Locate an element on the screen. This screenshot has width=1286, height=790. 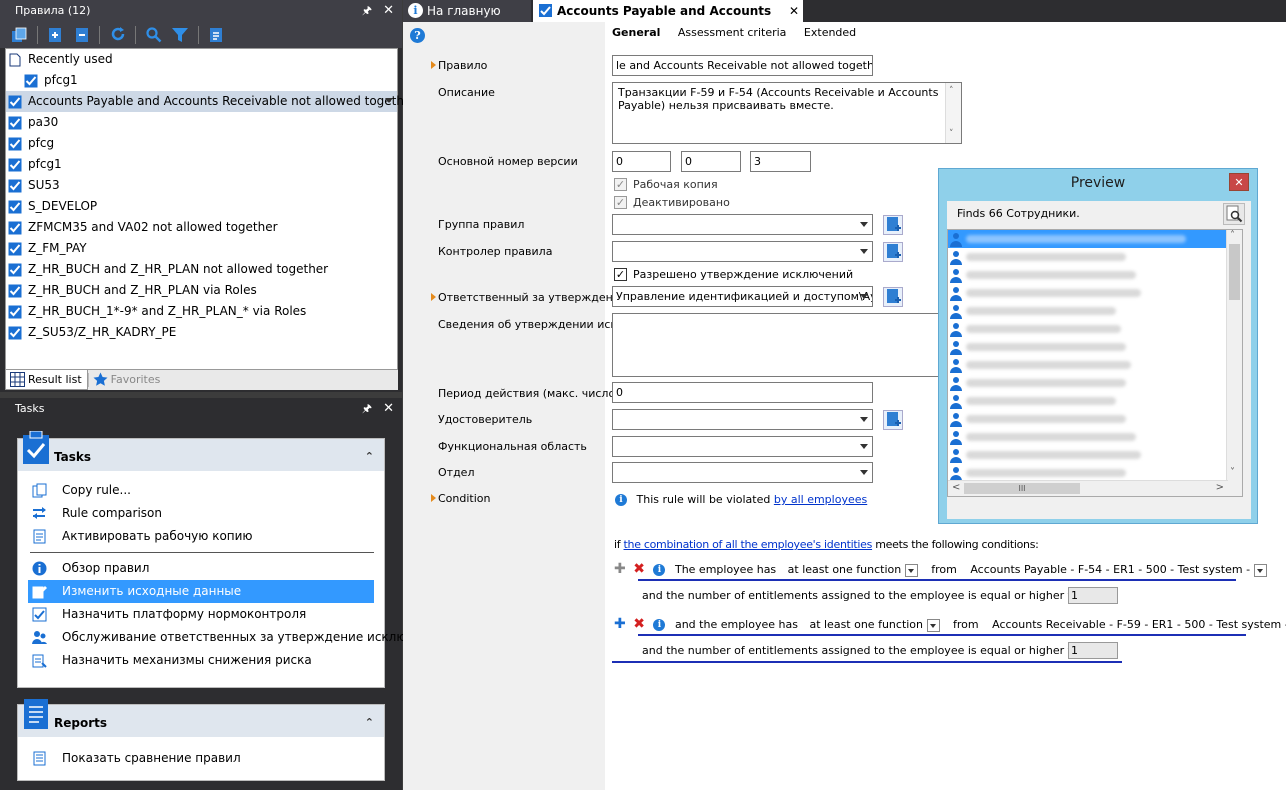
search-icon is located at coordinates (154, 35).